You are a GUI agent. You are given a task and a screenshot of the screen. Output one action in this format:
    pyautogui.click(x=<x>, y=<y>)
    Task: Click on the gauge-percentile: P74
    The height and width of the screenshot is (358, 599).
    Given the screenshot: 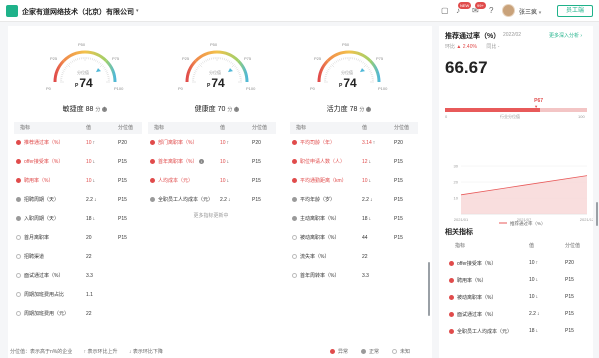 What is the action you would take?
    pyautogui.click(x=348, y=83)
    